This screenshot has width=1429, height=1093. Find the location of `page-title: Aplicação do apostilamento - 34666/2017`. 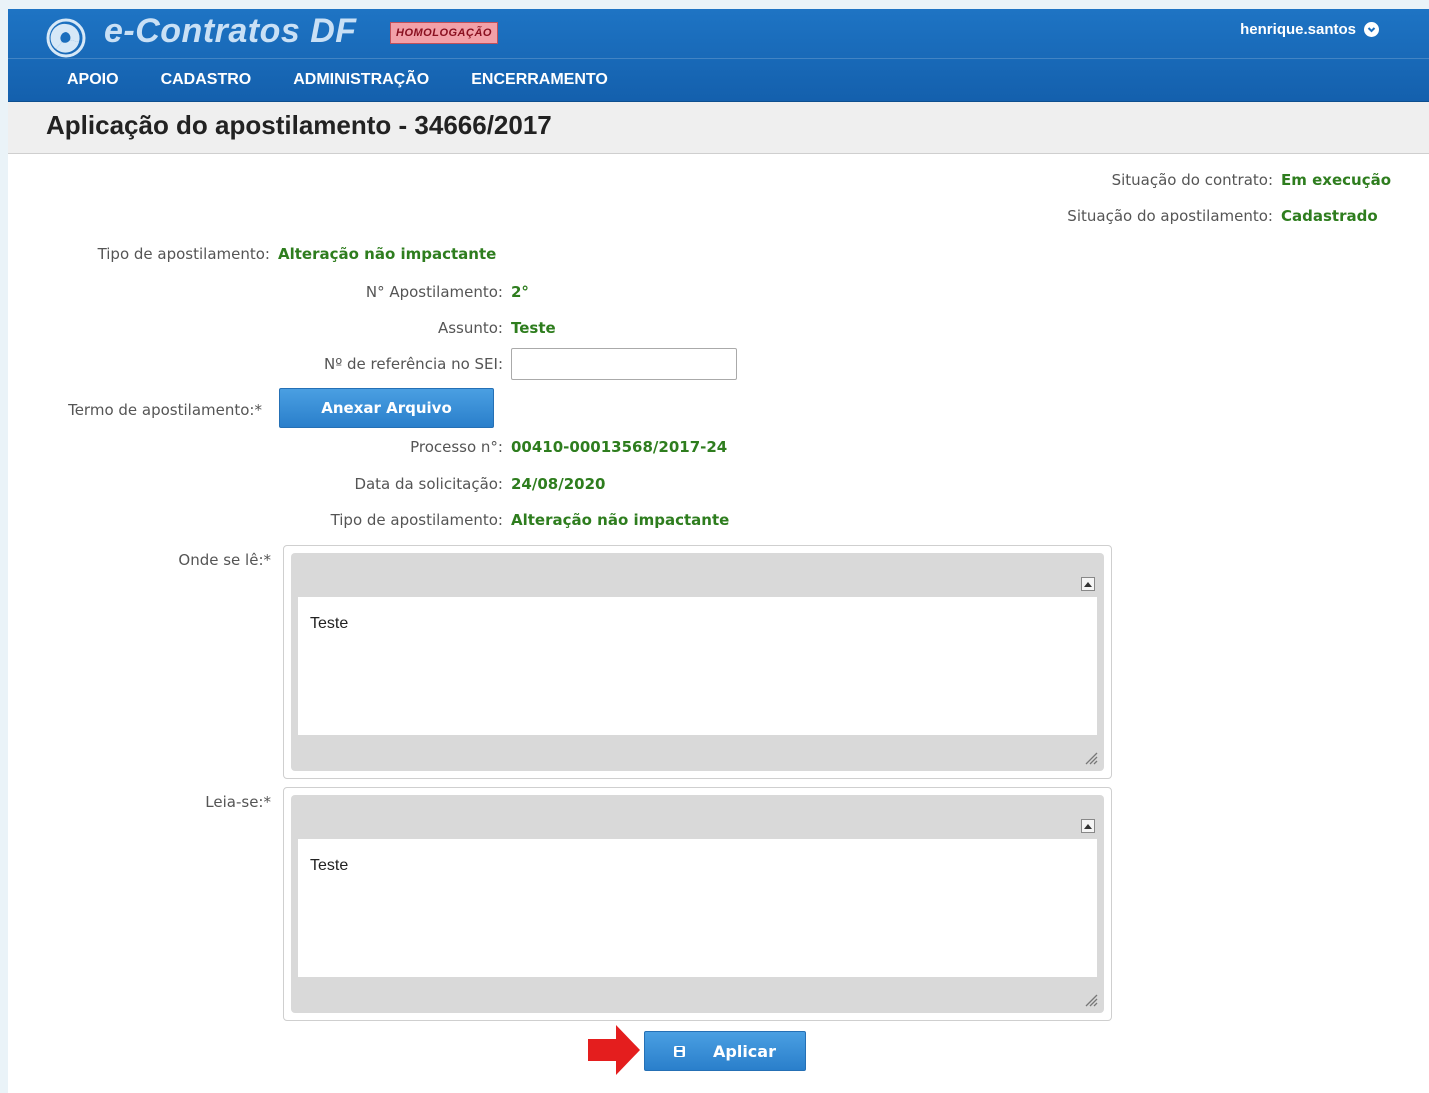

page-title: Aplicação do apostilamento - 34666/2017 is located at coordinates (299, 125).